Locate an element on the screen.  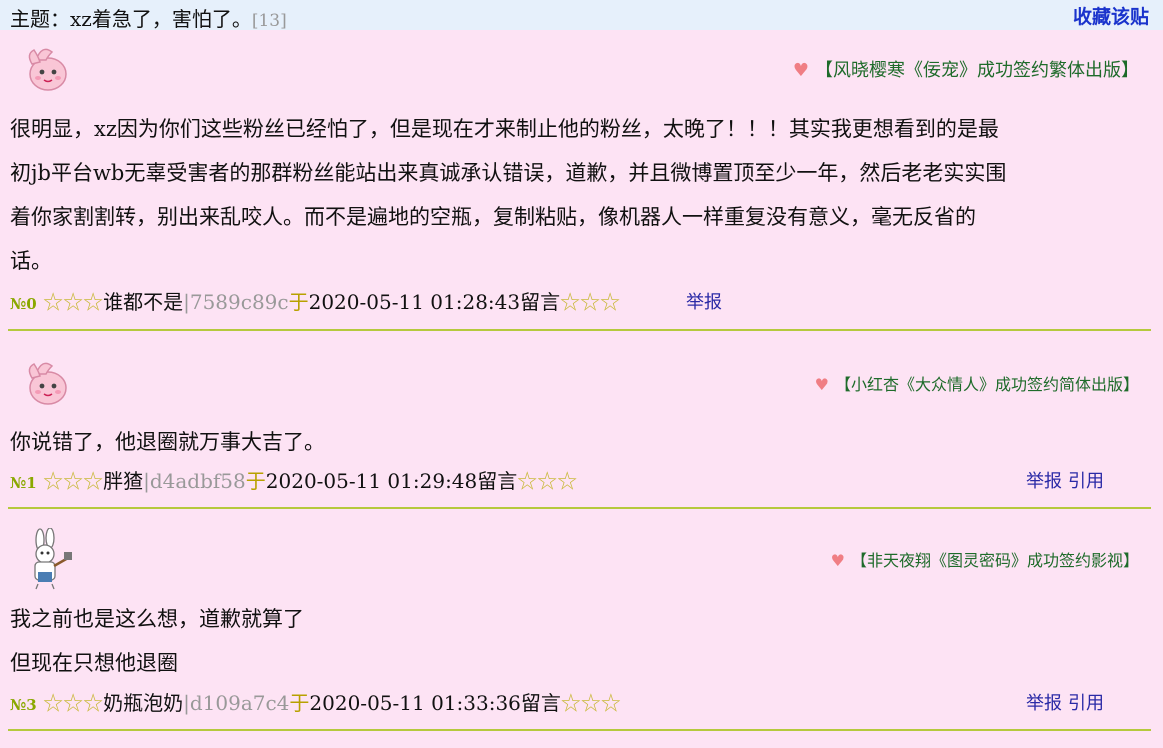
ad-banner: ♥ 【非天夜翔《图灵密码》成功签约影视】 is located at coordinates (985, 559).